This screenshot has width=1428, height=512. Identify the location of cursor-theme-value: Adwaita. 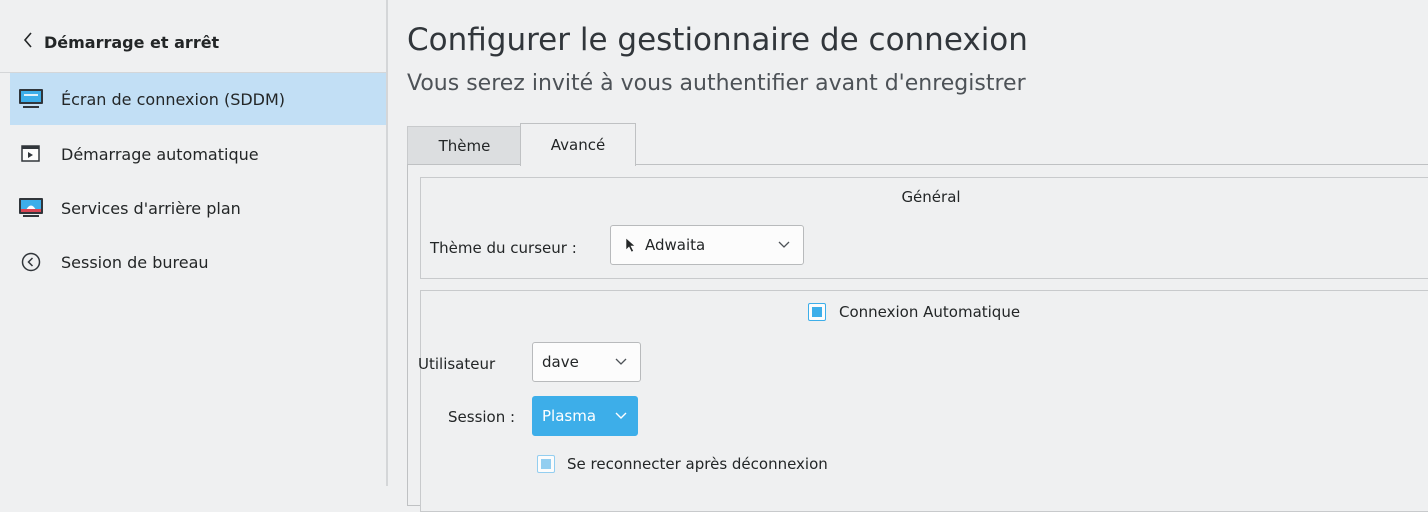
(675, 245).